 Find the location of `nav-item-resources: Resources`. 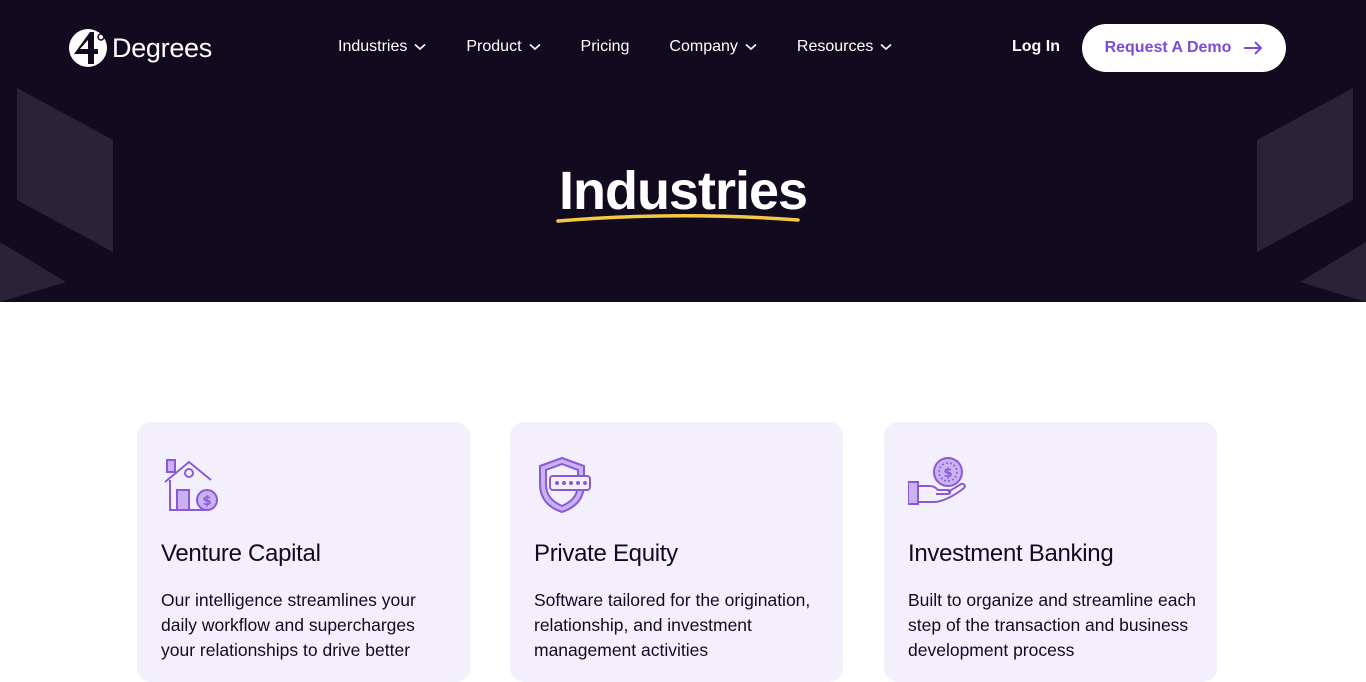

nav-item-resources: Resources is located at coordinates (844, 47).